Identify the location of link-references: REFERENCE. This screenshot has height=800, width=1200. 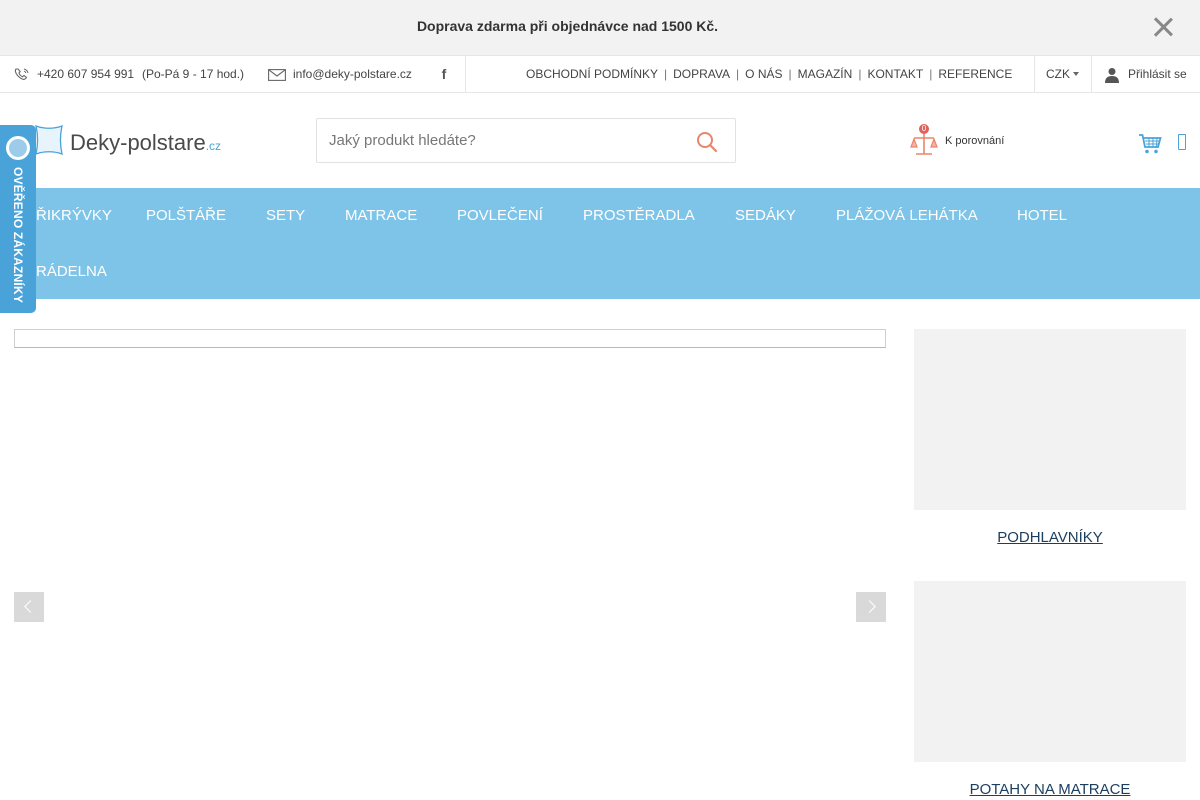
(975, 74).